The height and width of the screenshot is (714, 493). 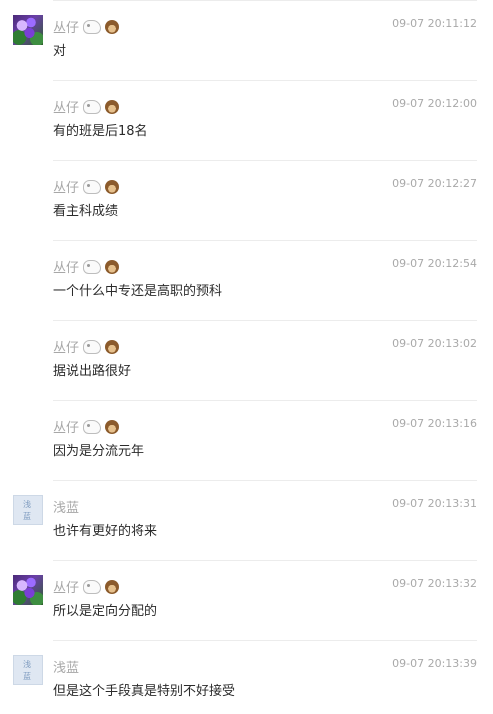 What do you see at coordinates (434, 663) in the screenshot?
I see `message-time: 09-07 20:13:39` at bounding box center [434, 663].